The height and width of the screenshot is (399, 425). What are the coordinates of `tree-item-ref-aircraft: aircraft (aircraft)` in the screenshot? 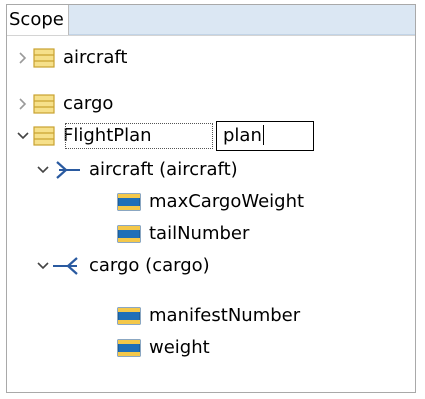 It's located at (135, 170).